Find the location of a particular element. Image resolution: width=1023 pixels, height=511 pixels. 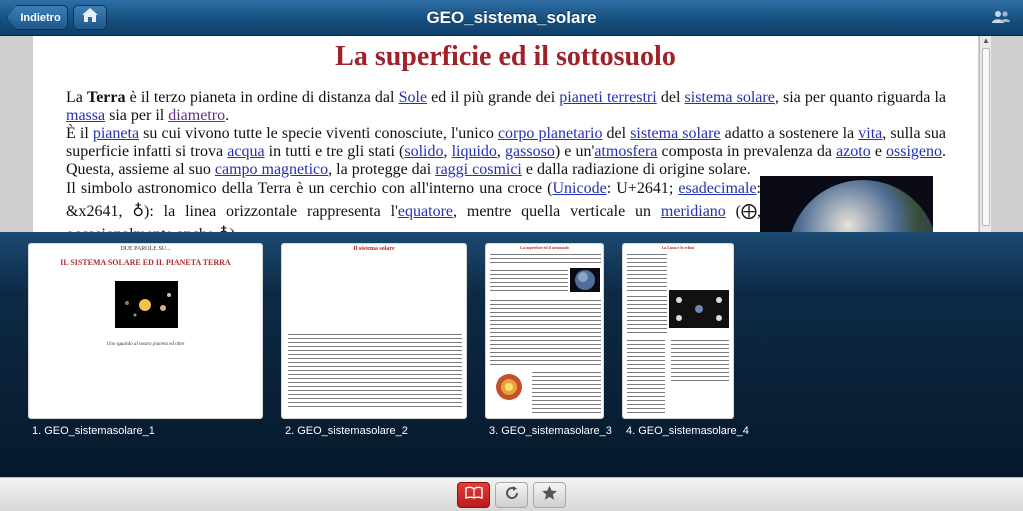

link-diametro: diametro is located at coordinates (196, 115).